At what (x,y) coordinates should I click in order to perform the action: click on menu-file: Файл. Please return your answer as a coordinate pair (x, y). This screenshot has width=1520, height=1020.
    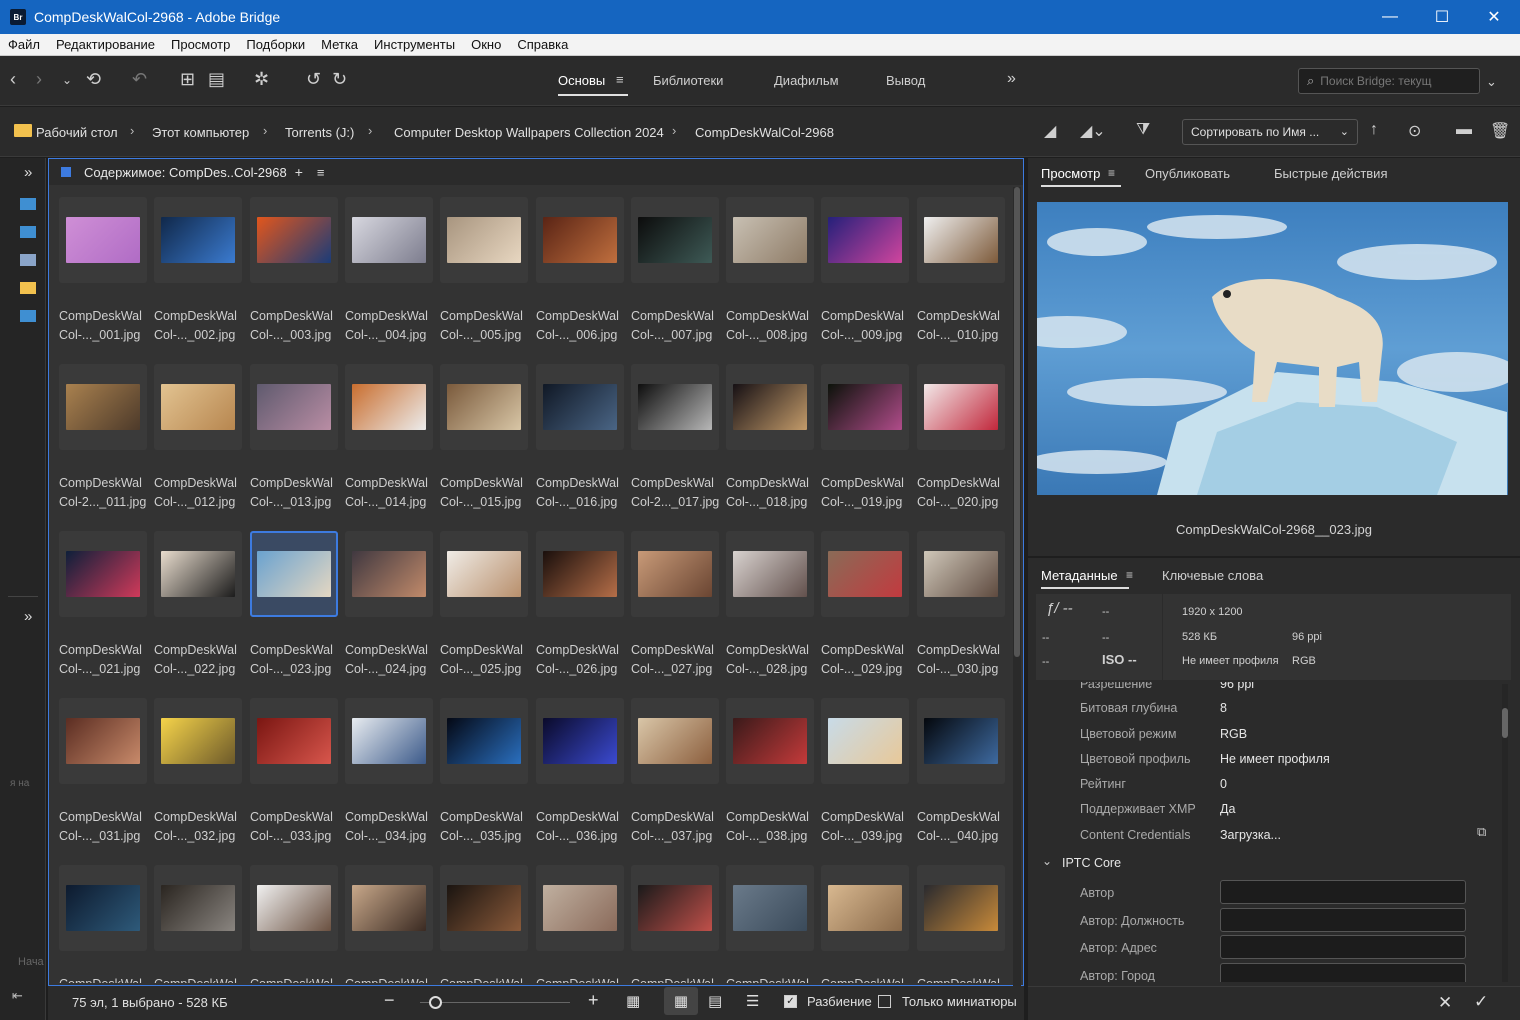
    Looking at the image, I should click on (24, 44).